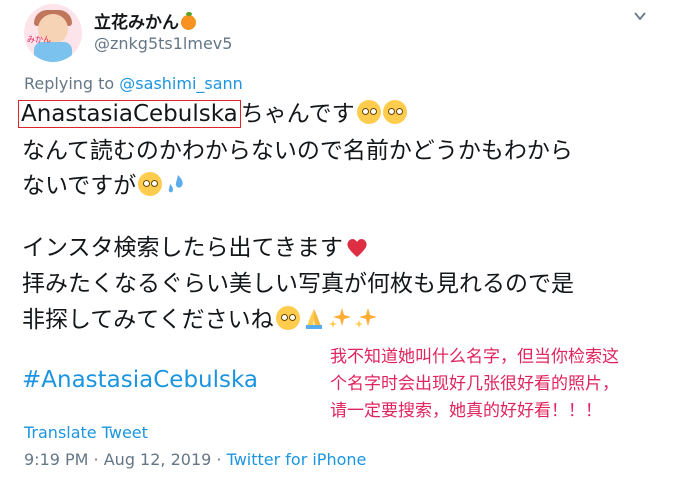 The image size is (686, 480). What do you see at coordinates (150, 184) in the screenshot?
I see `crying-emoji-icon` at bounding box center [150, 184].